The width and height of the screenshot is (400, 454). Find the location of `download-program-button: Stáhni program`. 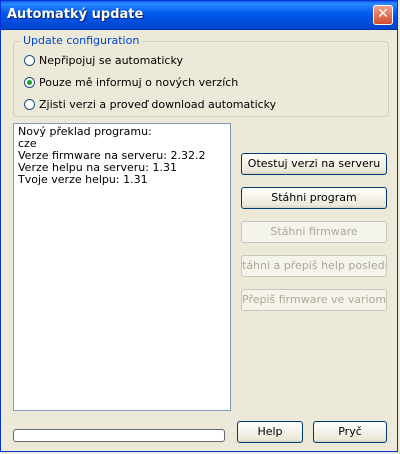

download-program-button: Stáhni program is located at coordinates (314, 198).